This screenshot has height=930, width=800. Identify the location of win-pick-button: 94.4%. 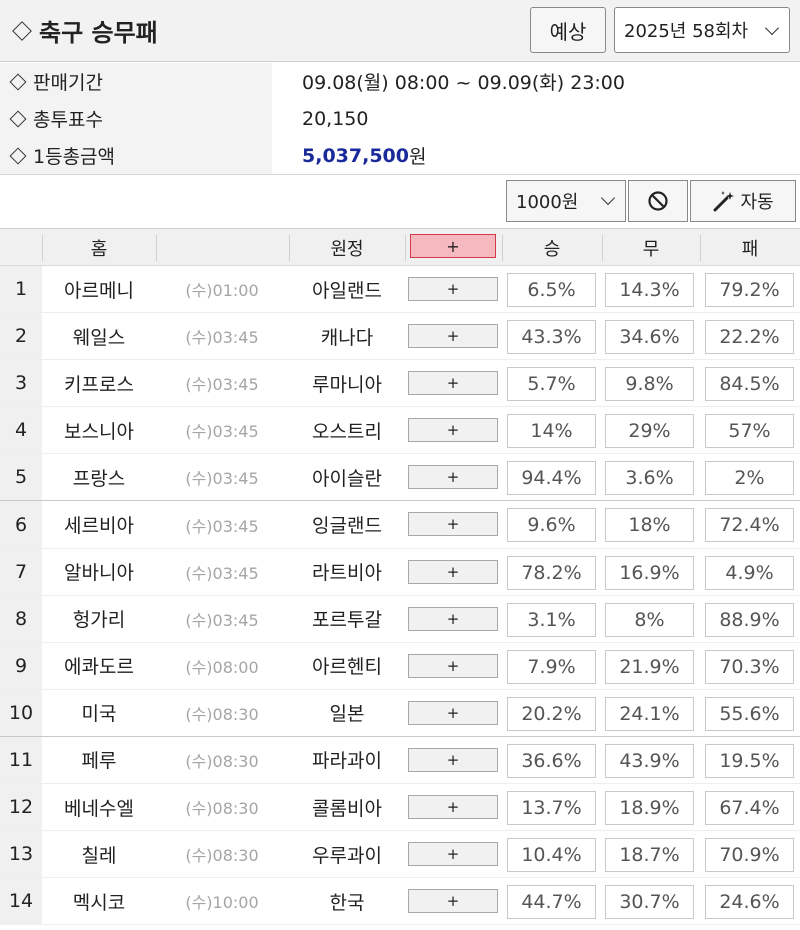
(551, 478).